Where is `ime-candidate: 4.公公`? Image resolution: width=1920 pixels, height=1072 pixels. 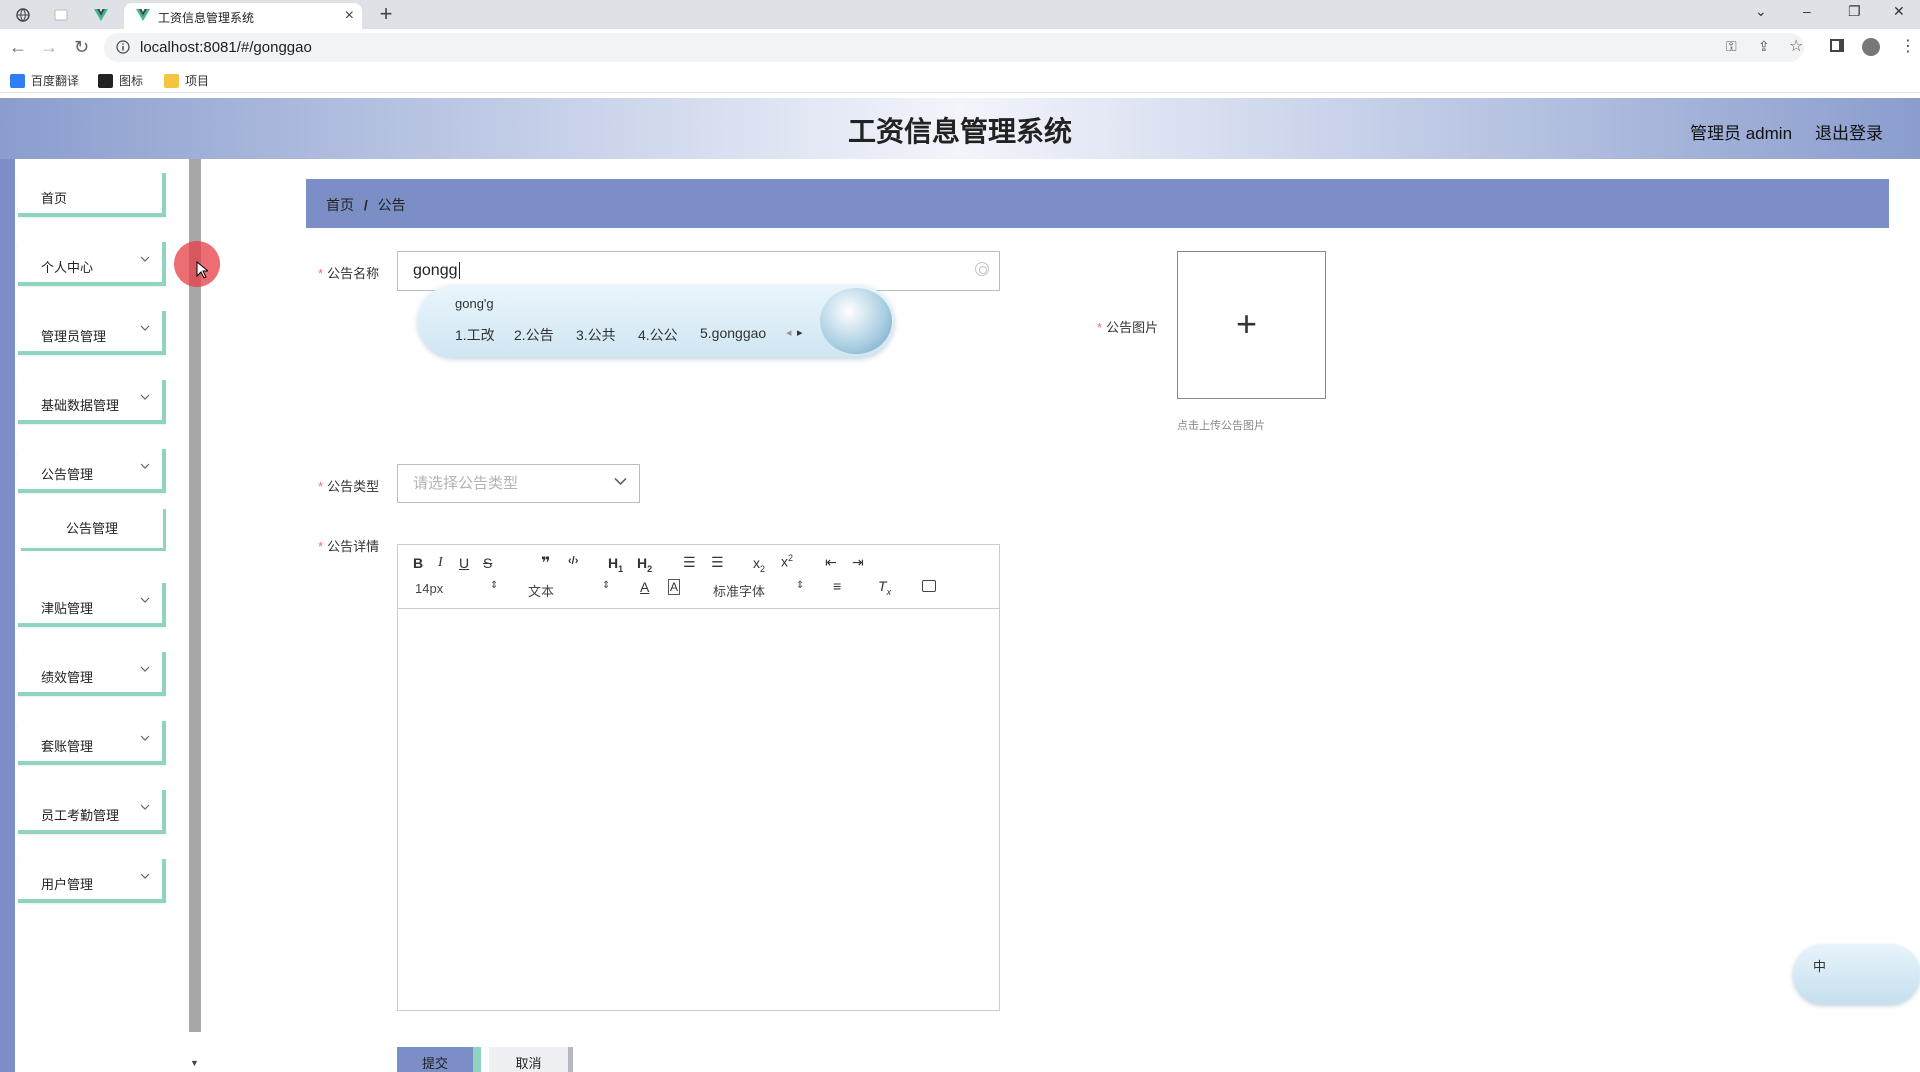
ime-candidate: 4.公公 is located at coordinates (658, 335).